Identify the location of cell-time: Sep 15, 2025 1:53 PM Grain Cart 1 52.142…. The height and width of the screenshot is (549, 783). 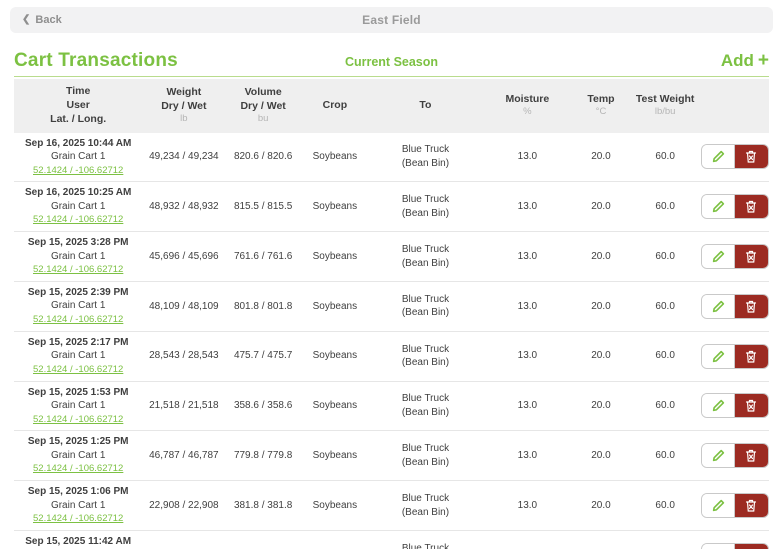
(78, 406).